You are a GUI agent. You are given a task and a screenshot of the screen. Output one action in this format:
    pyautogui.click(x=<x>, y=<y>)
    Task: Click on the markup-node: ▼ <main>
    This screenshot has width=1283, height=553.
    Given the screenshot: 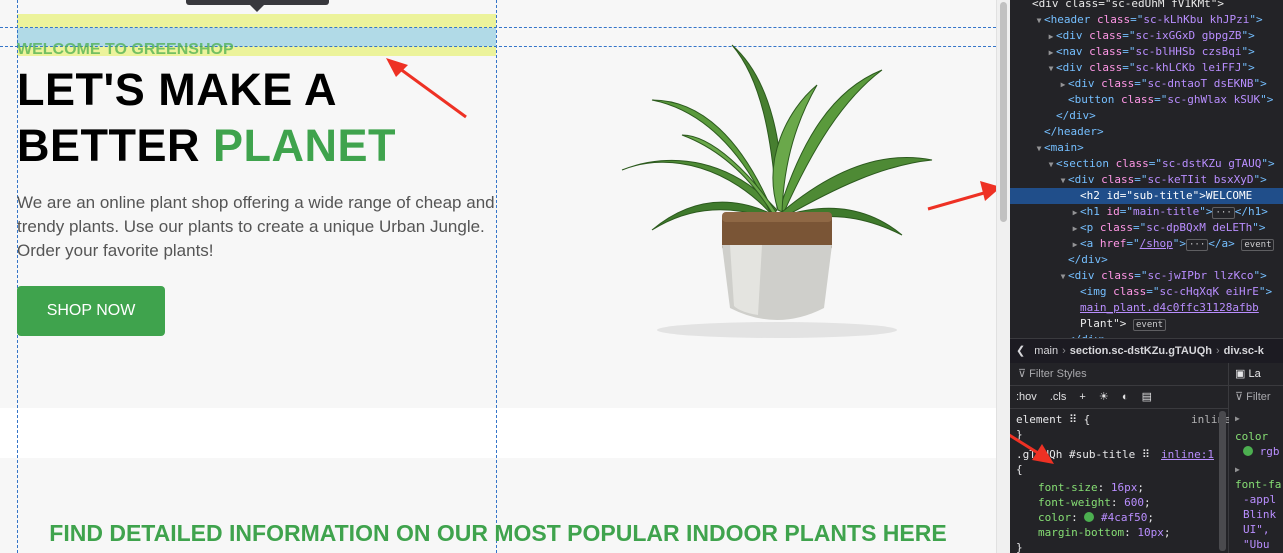 What is the action you would take?
    pyautogui.click(x=1146, y=148)
    